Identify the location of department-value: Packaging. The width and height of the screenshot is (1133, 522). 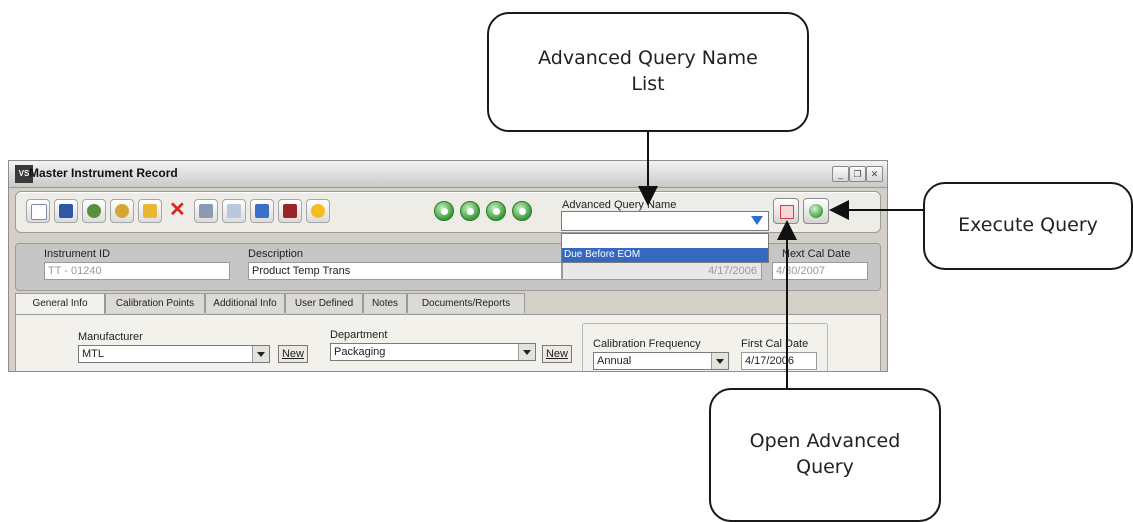
(360, 352).